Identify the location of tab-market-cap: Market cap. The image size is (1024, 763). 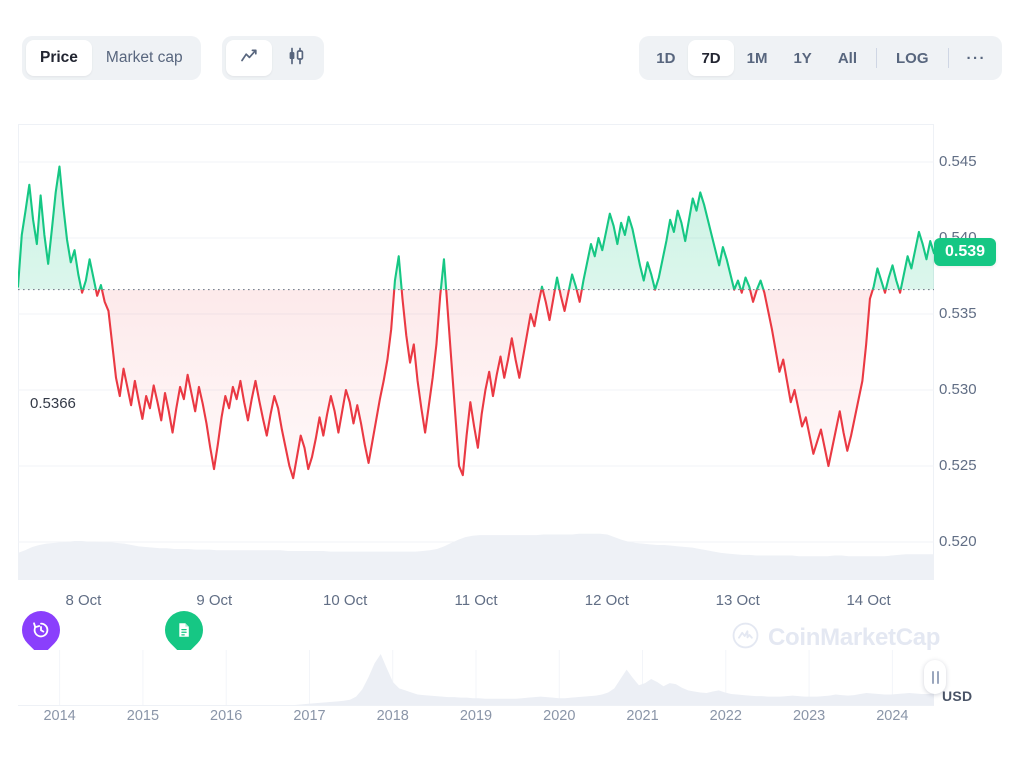
(144, 58).